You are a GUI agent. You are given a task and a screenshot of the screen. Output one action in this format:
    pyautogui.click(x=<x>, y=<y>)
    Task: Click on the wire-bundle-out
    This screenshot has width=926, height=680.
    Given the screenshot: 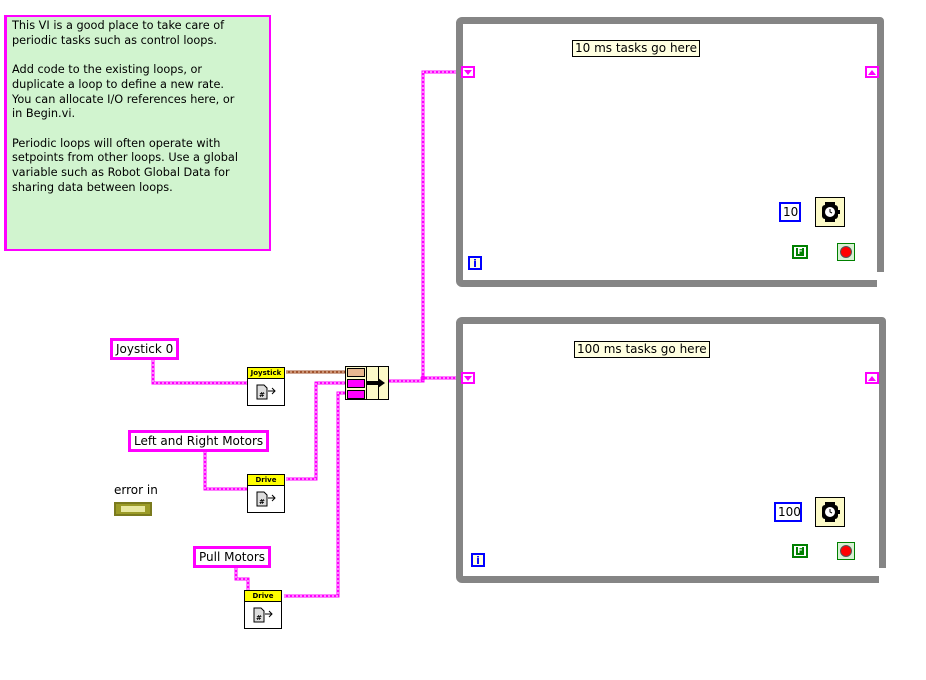 What is the action you would take?
    pyautogui.click(x=424, y=226)
    